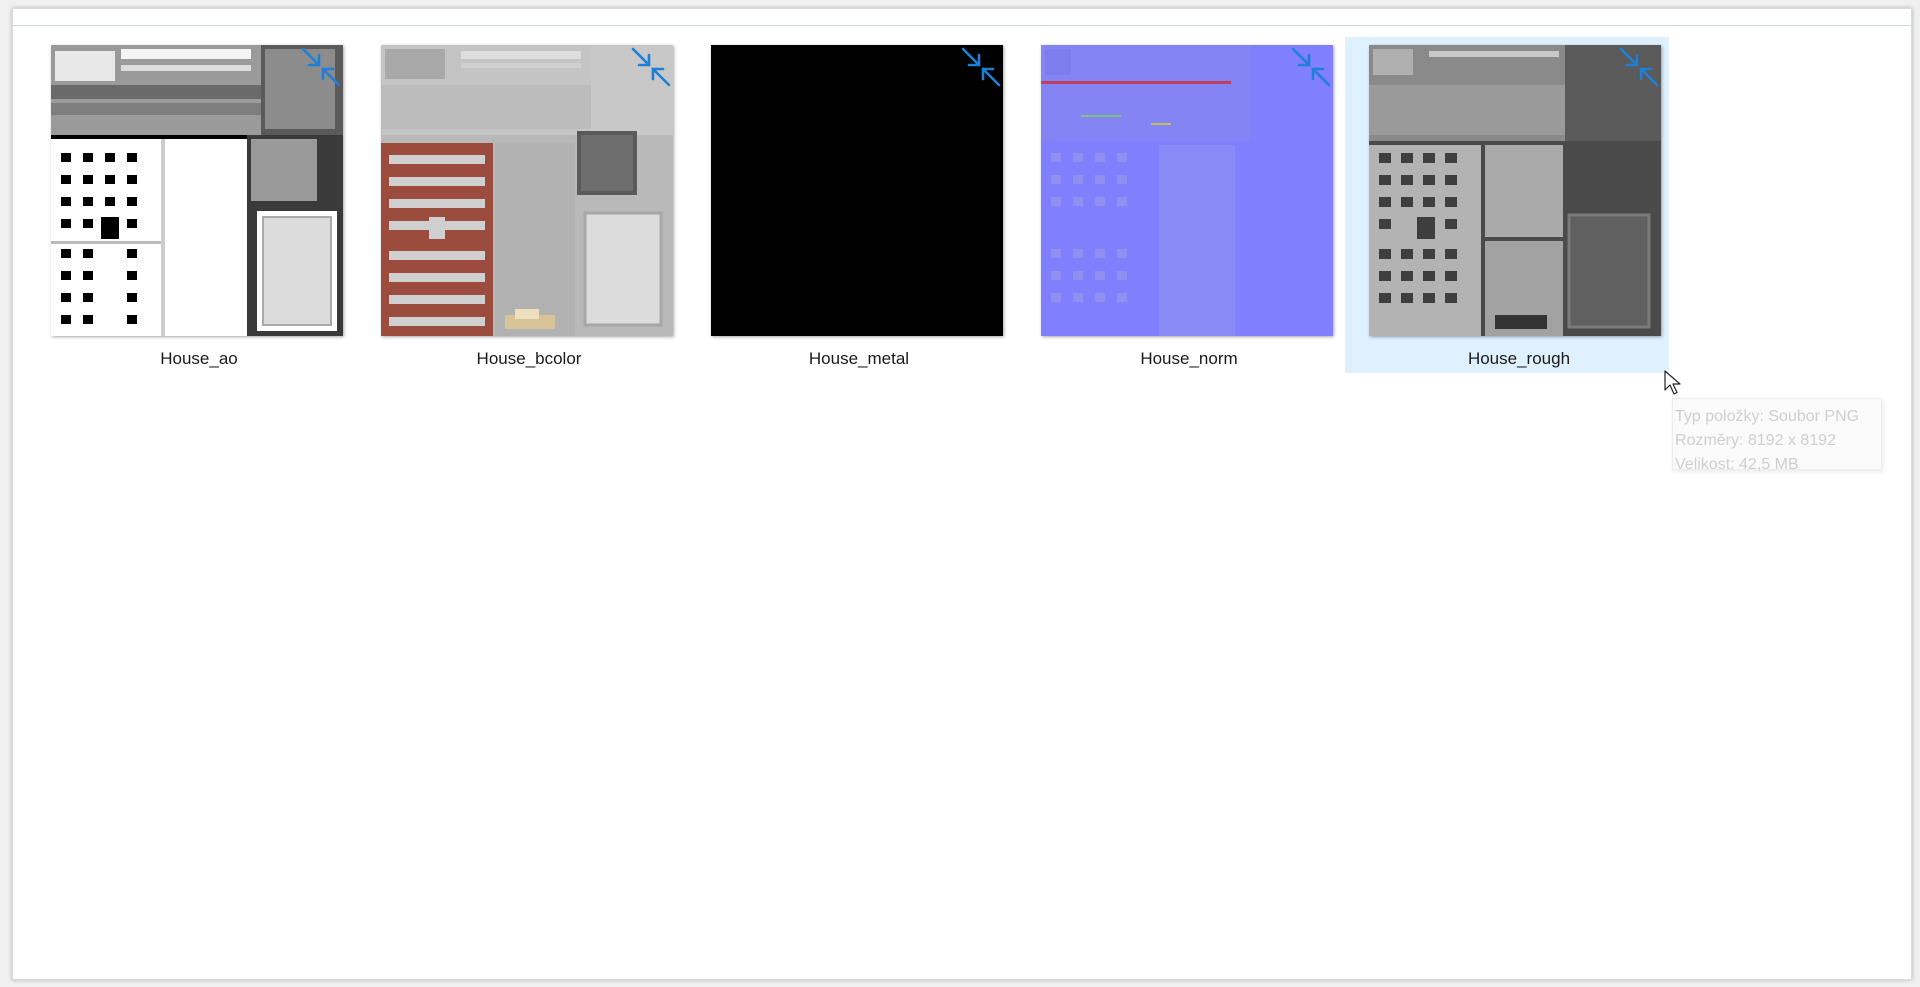  I want to click on tooltip-type-line: Typ položky: Soubor PNG, so click(1767, 416).